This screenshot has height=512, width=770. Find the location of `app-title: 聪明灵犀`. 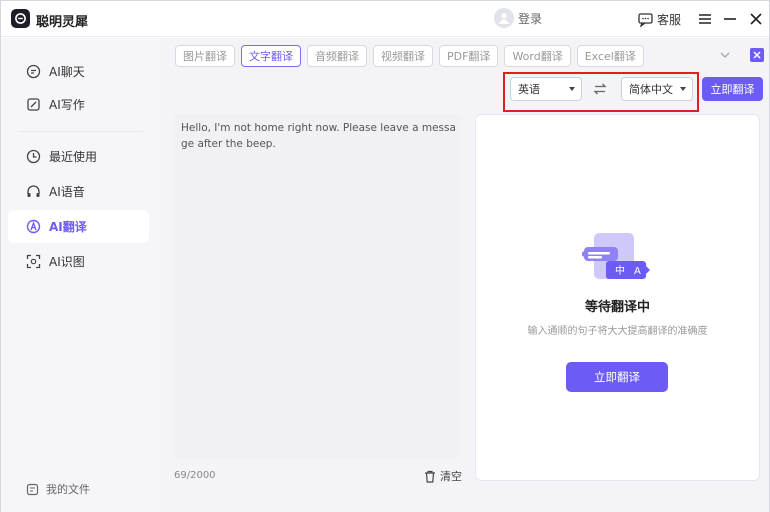

app-title: 聪明灵犀 is located at coordinates (62, 22).